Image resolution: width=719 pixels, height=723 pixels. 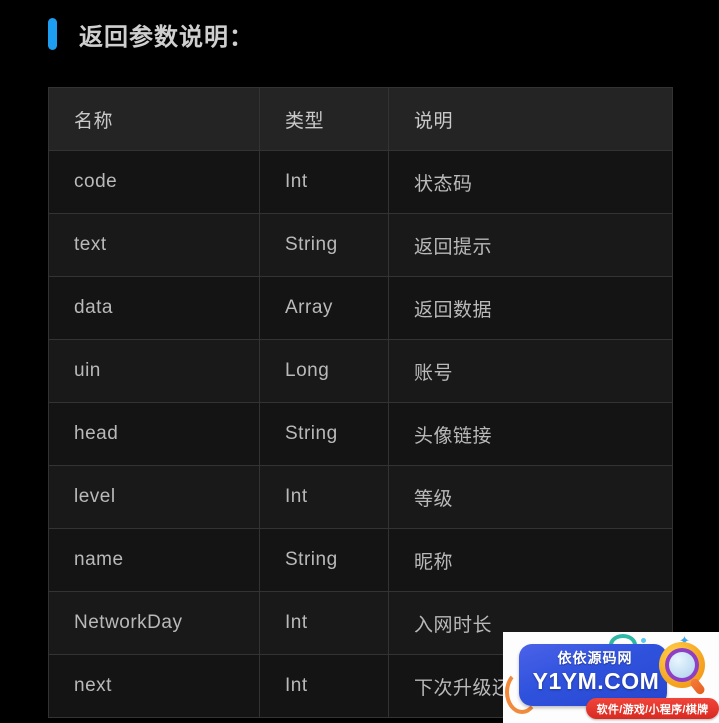 What do you see at coordinates (154, 686) in the screenshot?
I see `cell-param-name: next` at bounding box center [154, 686].